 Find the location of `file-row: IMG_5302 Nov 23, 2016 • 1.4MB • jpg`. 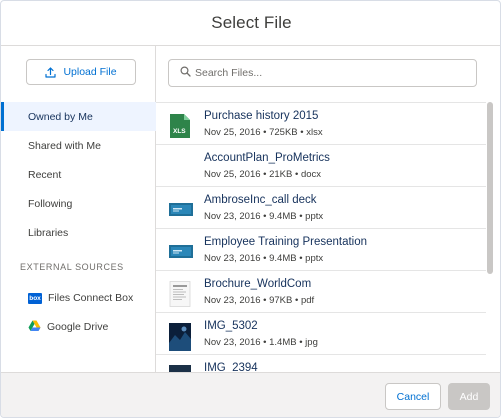

file-row: IMG_5302 Nov 23, 2016 • 1.4MB • jpg is located at coordinates (321, 333).